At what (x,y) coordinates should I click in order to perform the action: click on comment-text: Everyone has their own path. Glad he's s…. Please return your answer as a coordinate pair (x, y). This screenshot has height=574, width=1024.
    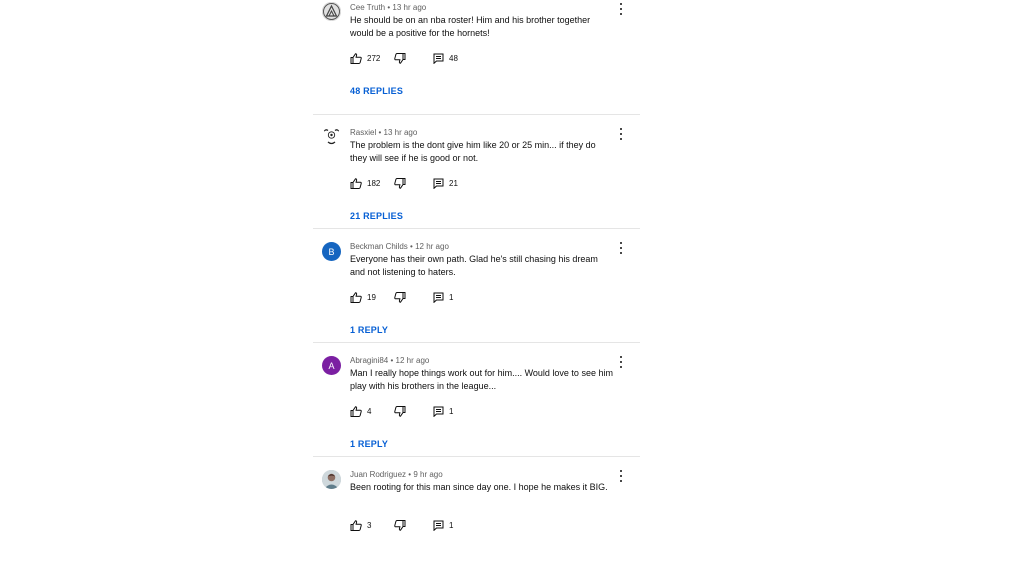
    Looking at the image, I should click on (474, 265).